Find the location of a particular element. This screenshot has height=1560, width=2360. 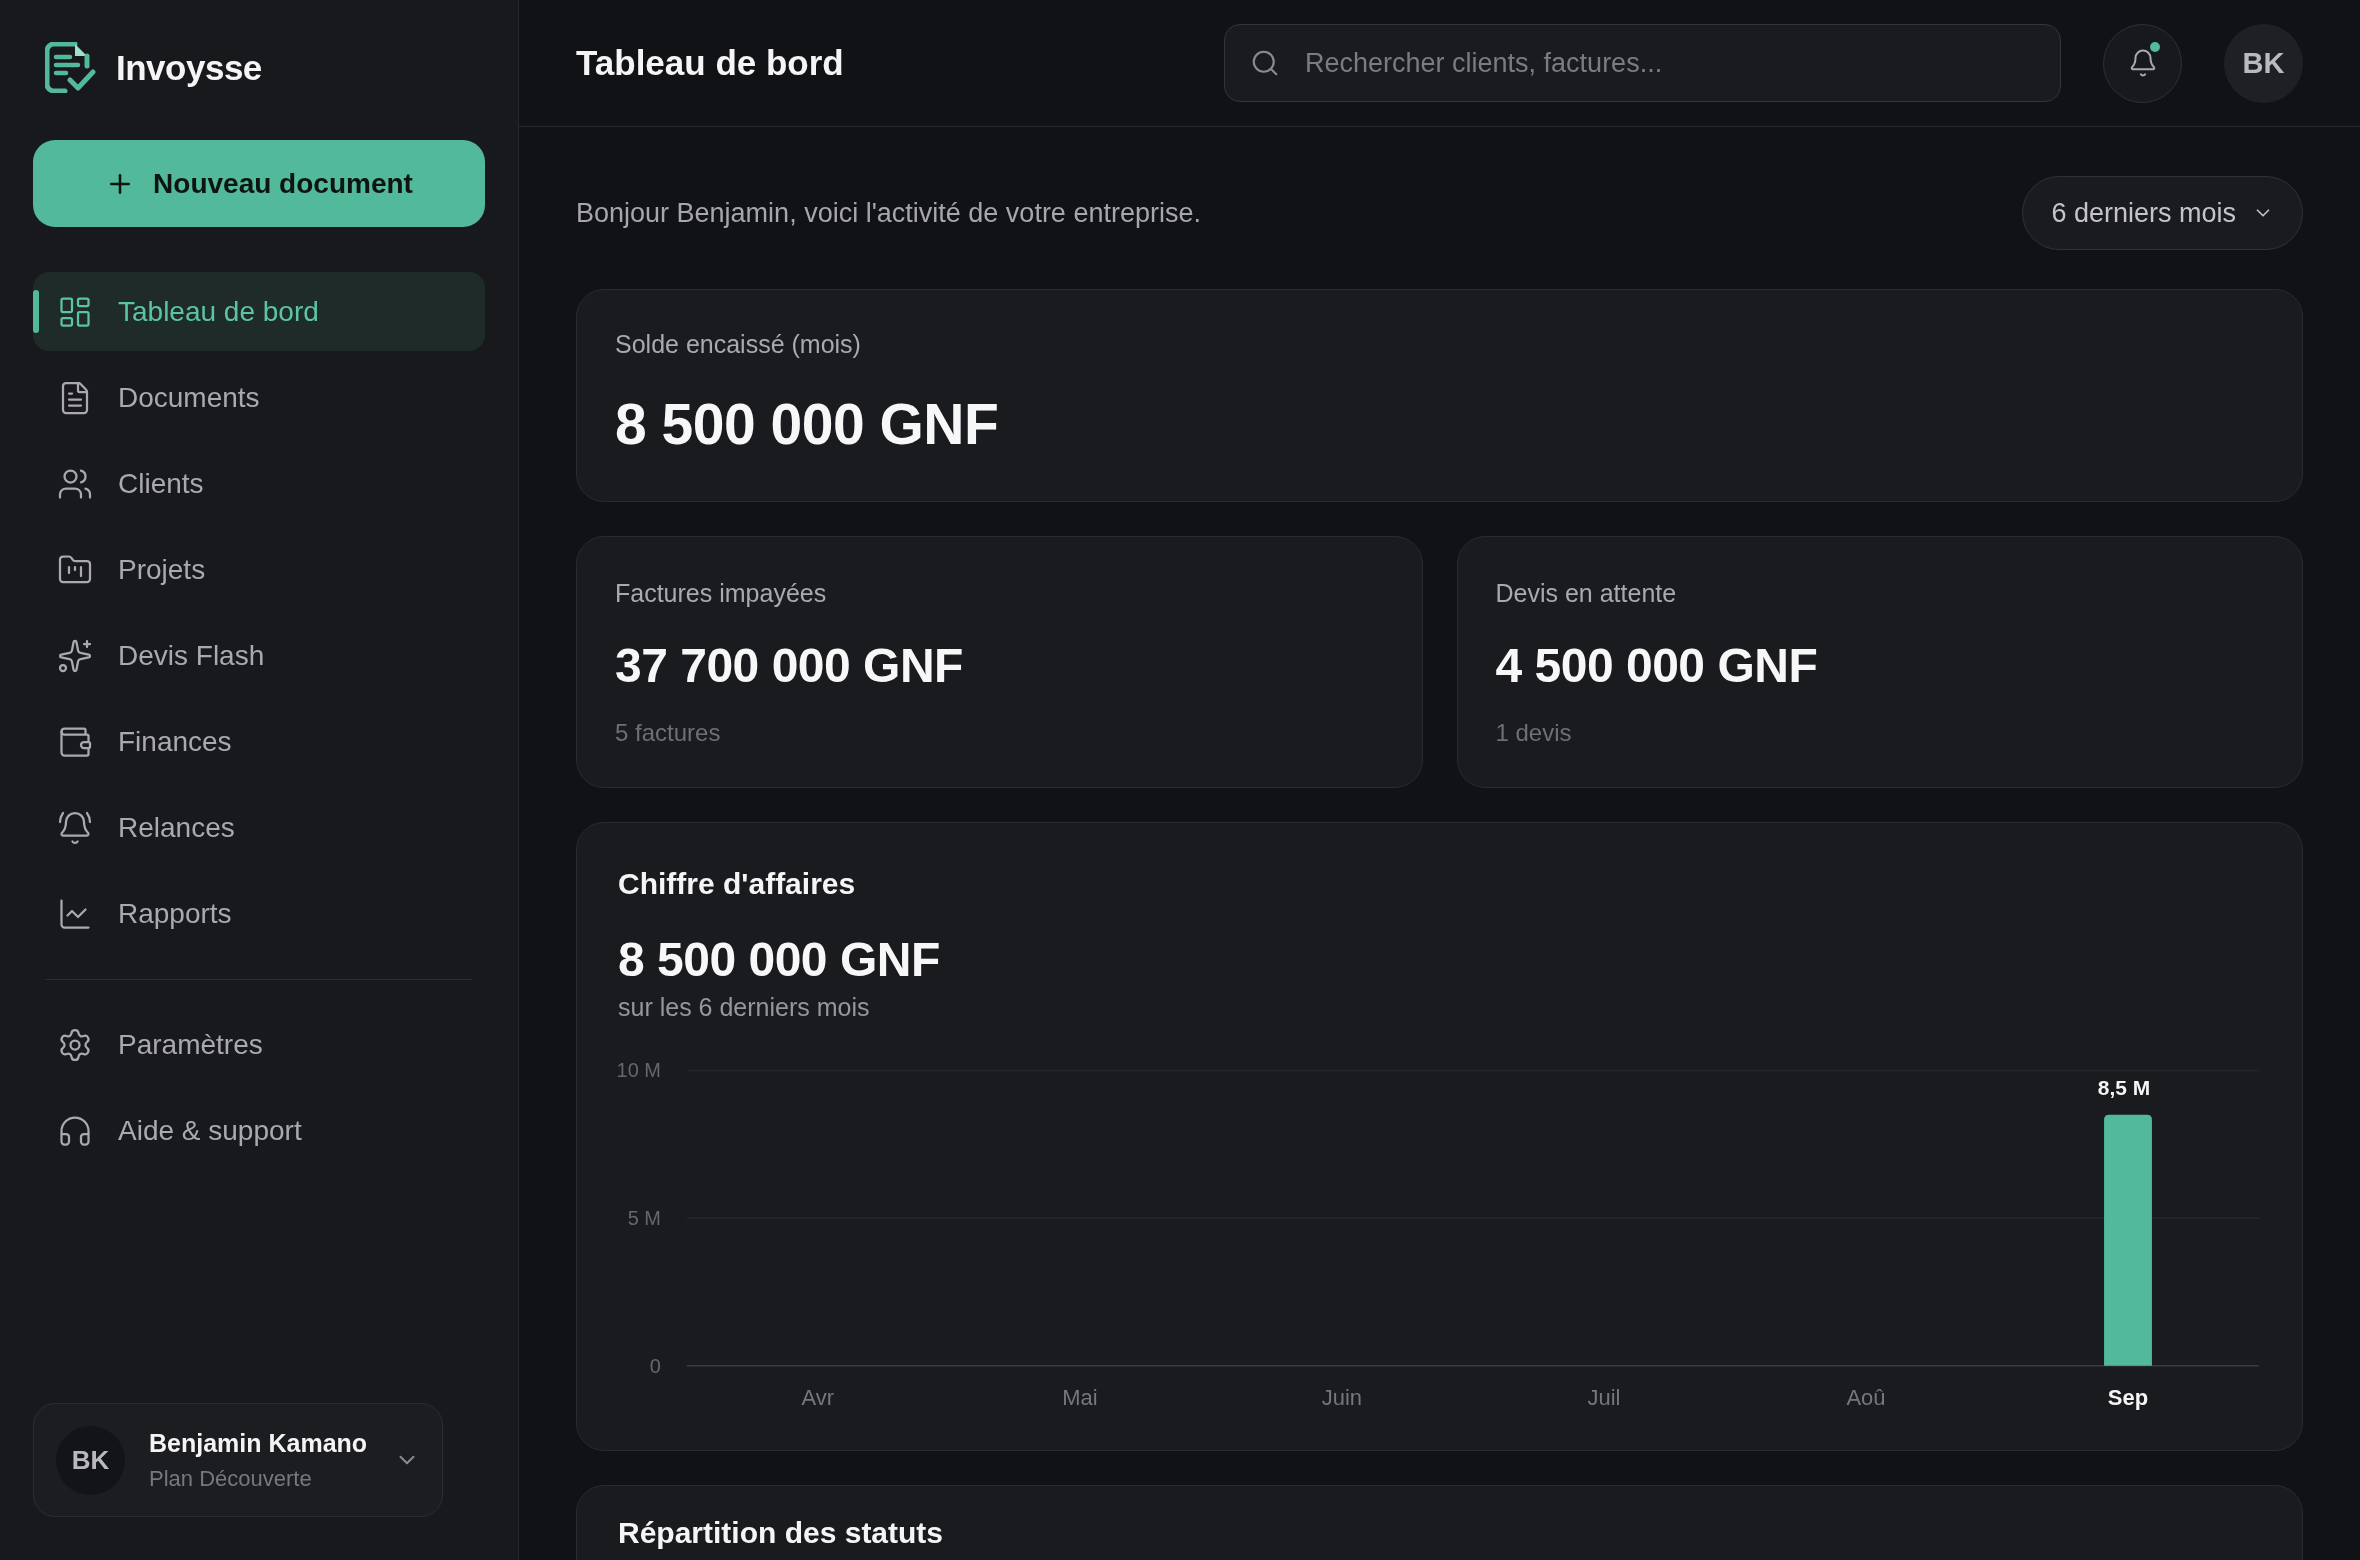

stat-value: 37 700 000 GNF is located at coordinates (789, 665).